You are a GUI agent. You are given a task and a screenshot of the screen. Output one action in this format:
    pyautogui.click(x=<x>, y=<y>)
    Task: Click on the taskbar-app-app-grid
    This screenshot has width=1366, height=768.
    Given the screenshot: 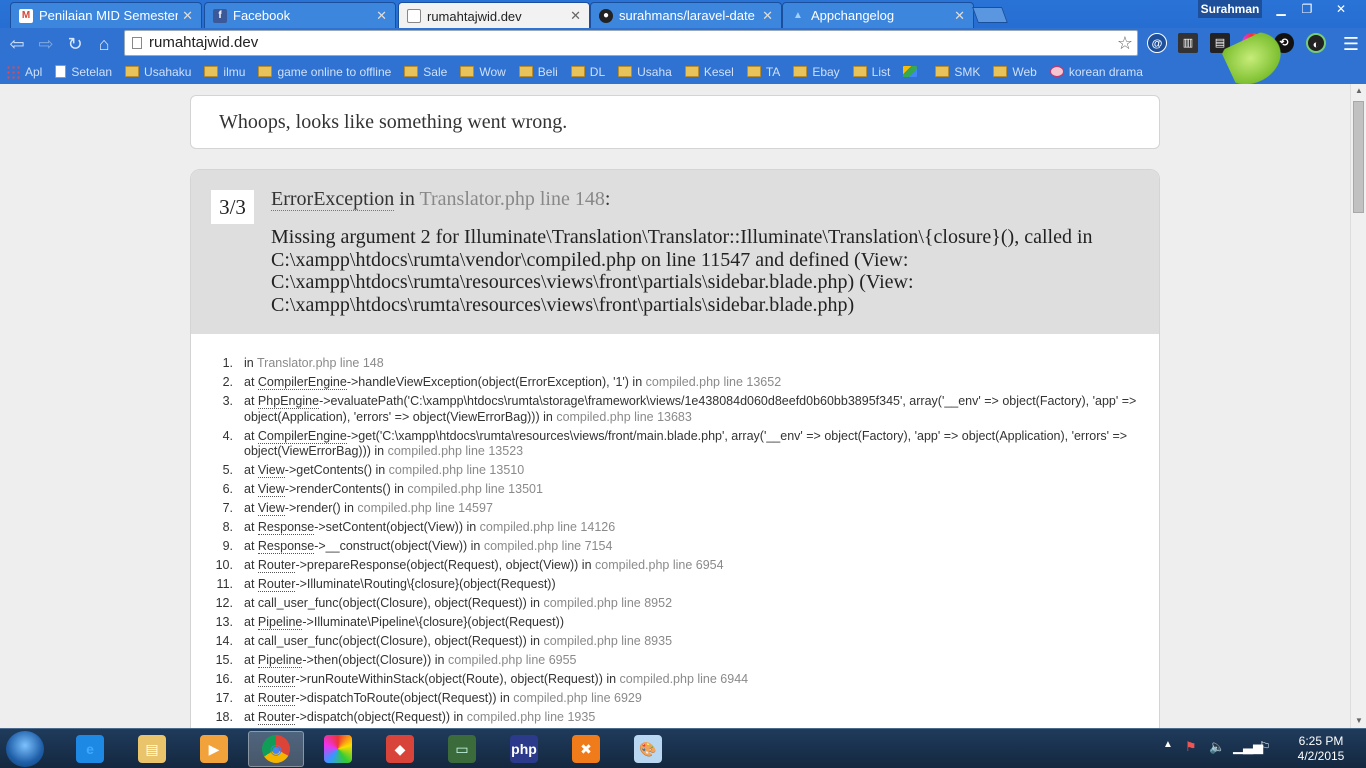 What is the action you would take?
    pyautogui.click(x=338, y=749)
    